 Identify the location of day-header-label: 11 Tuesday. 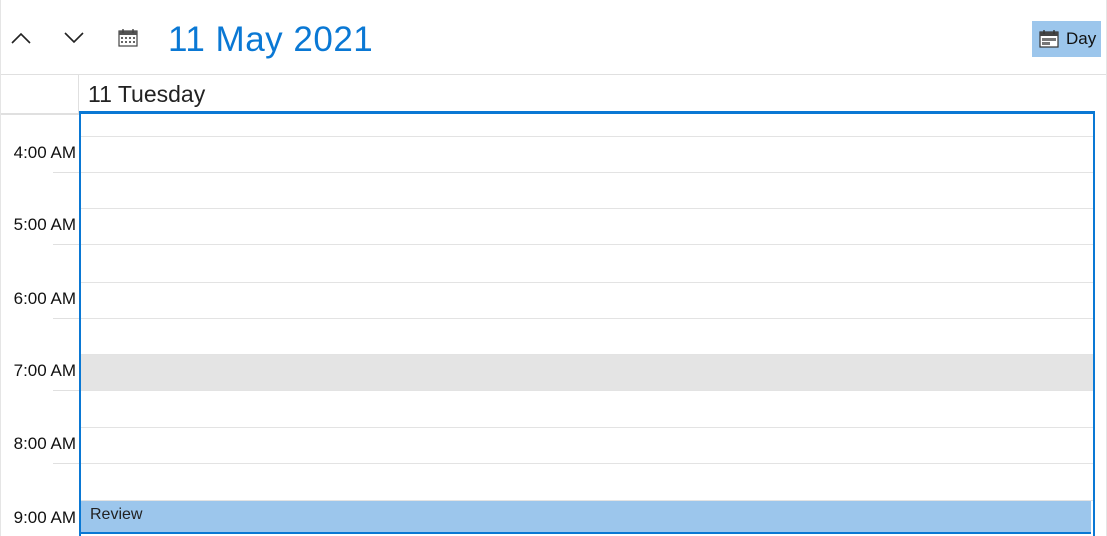
(147, 94).